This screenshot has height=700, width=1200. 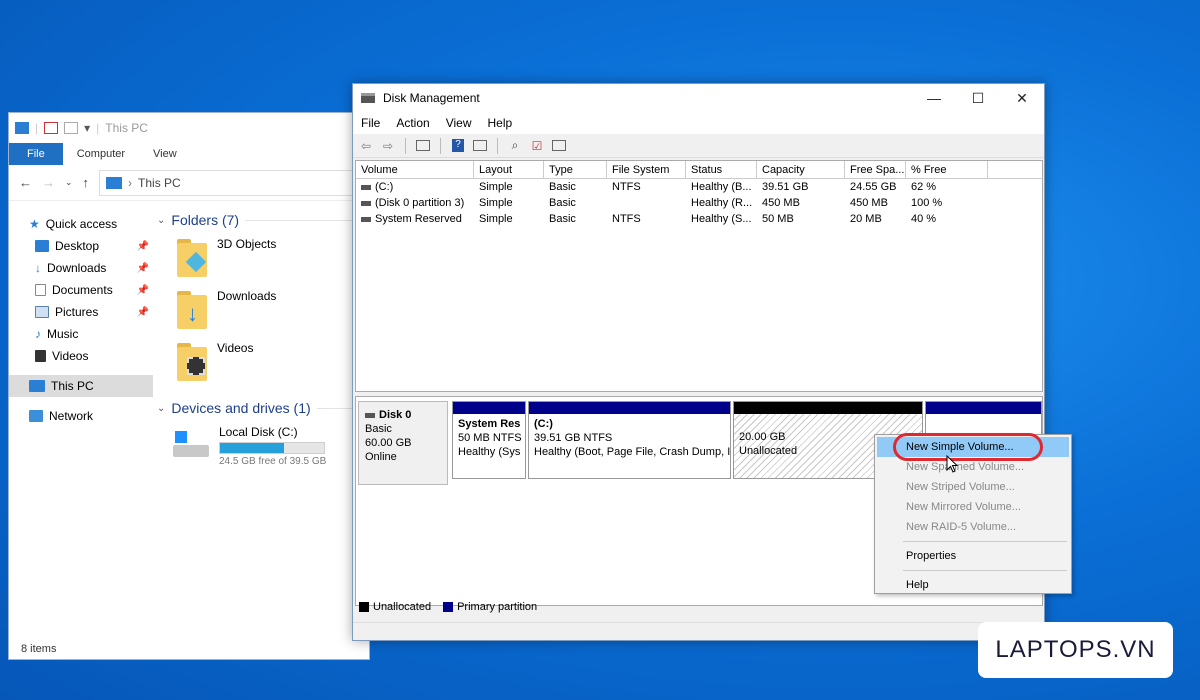 I want to click on drive-item-local-disk-c: Local Disk (C:) 24.5 GB free of 39.5 GB, so click(x=263, y=446).